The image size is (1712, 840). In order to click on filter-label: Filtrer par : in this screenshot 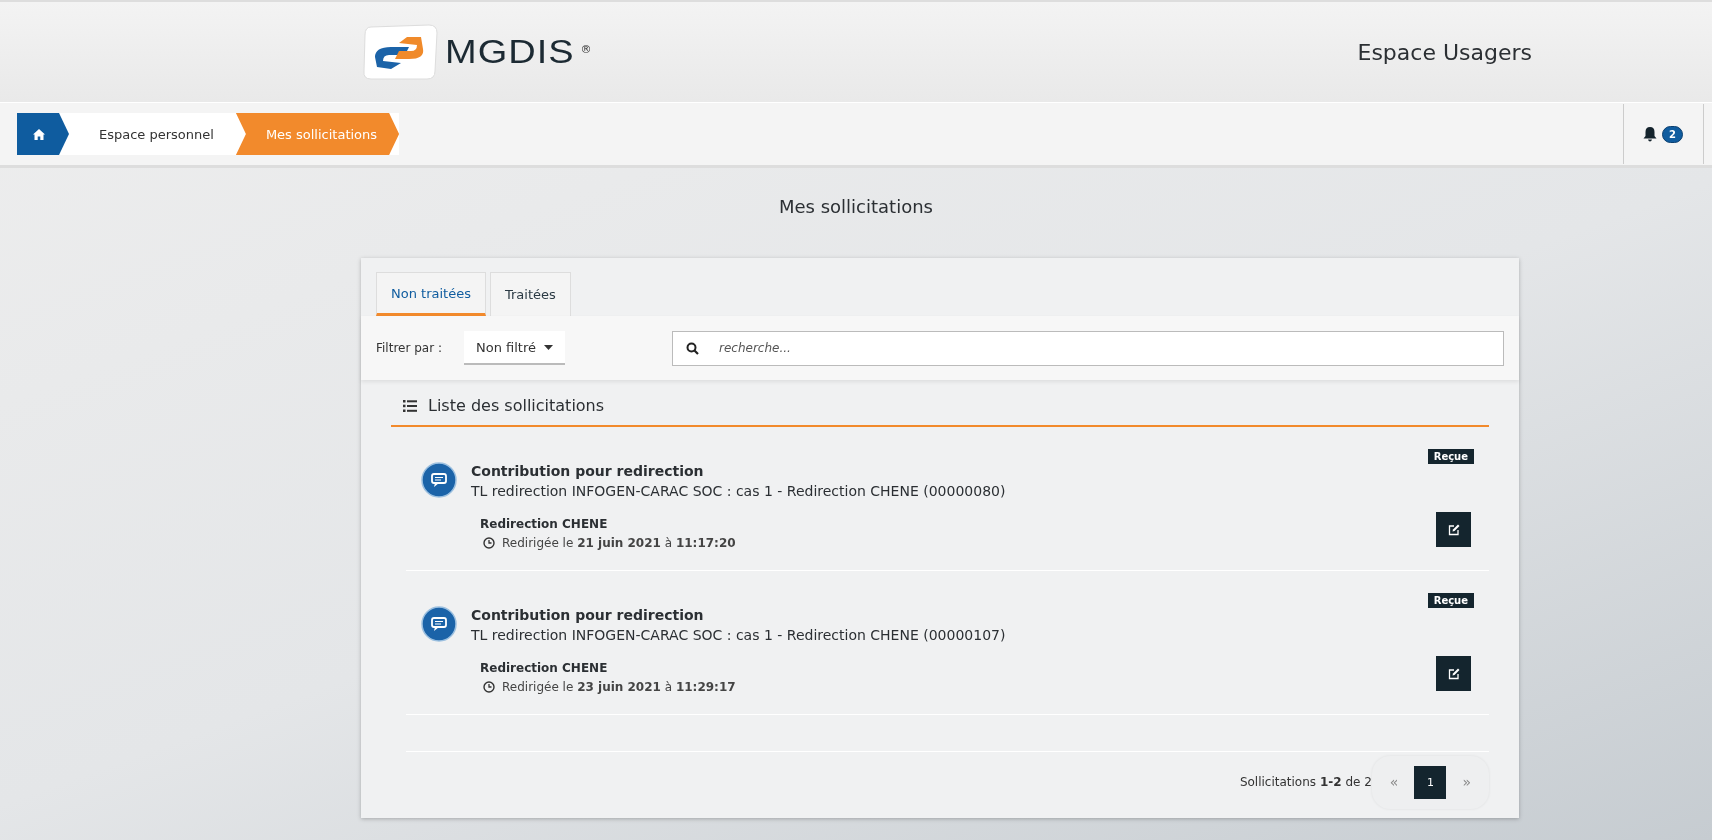, I will do `click(409, 348)`.